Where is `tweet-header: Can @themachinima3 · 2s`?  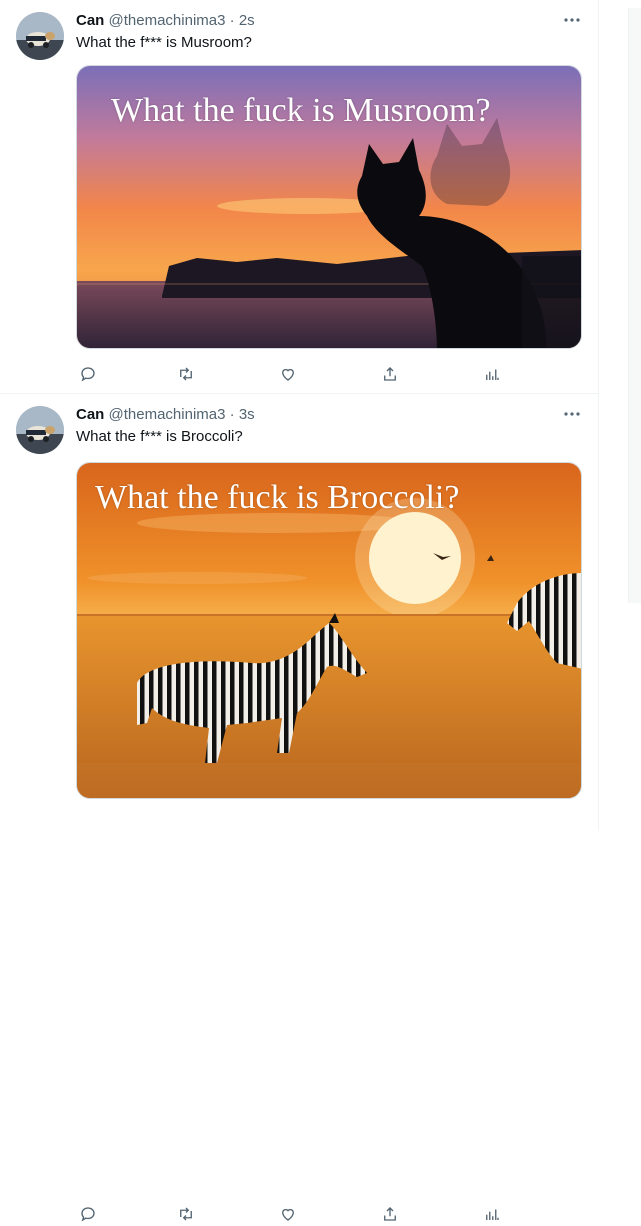 tweet-header: Can @themachinima3 · 2s is located at coordinates (165, 21).